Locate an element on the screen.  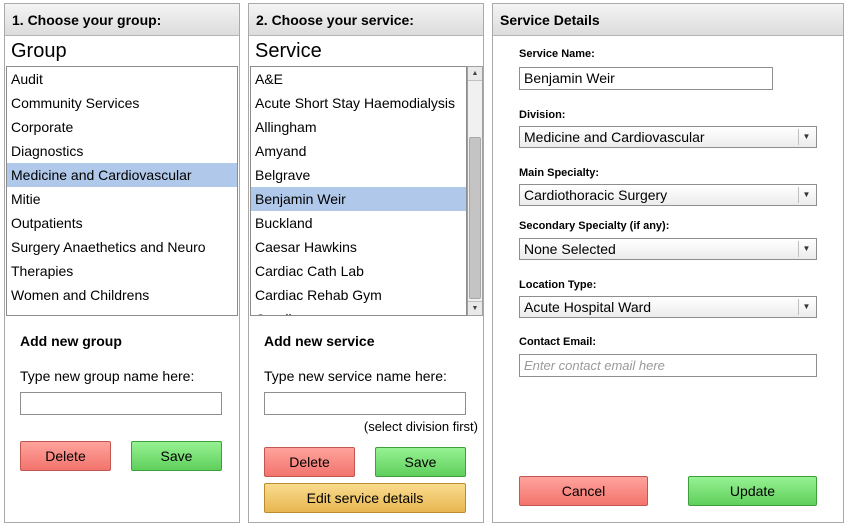
new-group-label: Type new group name here: is located at coordinates (107, 376).